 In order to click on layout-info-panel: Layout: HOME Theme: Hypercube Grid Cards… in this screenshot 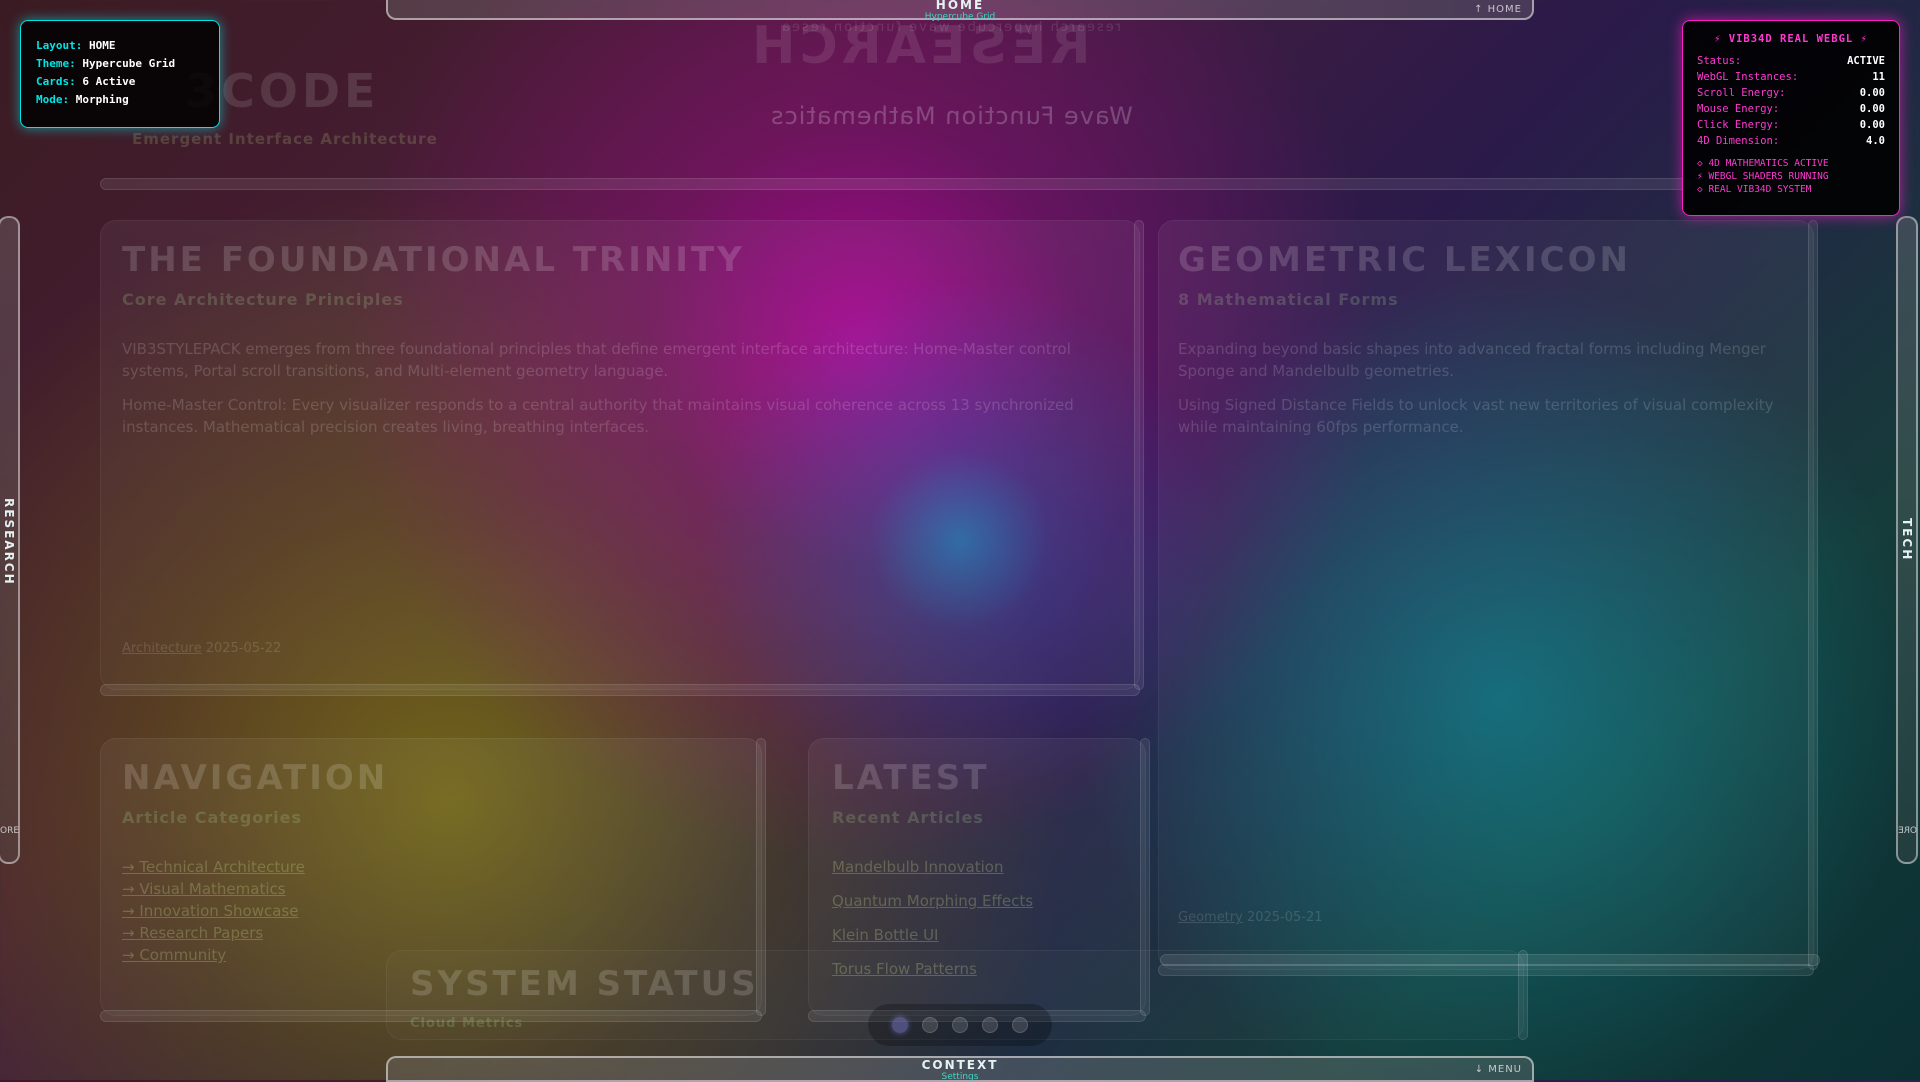, I will do `click(120, 74)`.